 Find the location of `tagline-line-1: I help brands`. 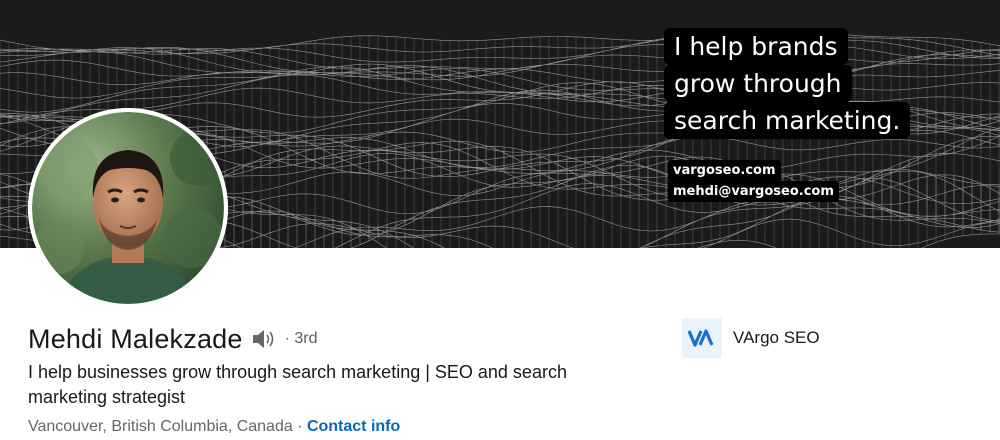

tagline-line-1: I help brands is located at coordinates (756, 46).